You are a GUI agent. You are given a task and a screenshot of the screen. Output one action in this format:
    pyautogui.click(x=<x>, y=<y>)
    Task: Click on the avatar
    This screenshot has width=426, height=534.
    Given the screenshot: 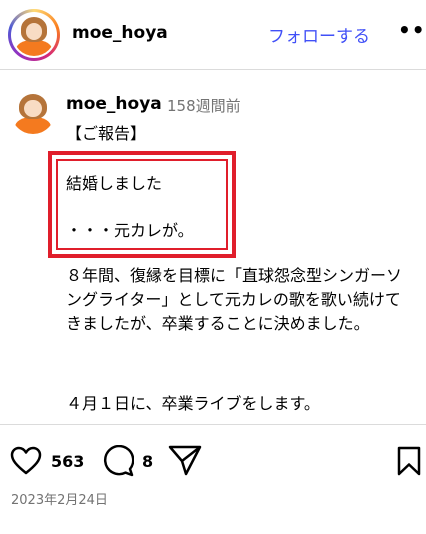 What is the action you would take?
    pyautogui.click(x=34, y=35)
    